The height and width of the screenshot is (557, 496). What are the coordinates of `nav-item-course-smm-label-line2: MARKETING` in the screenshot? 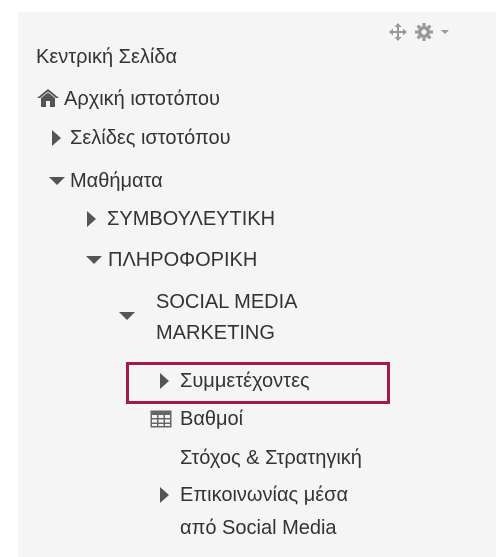 It's located at (215, 333).